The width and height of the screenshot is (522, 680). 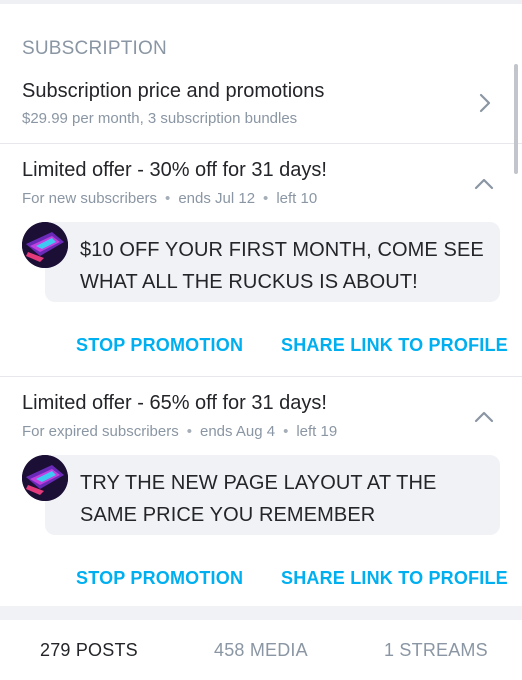 What do you see at coordinates (94, 48) in the screenshot?
I see `section-title: SUBSCRIPTION` at bounding box center [94, 48].